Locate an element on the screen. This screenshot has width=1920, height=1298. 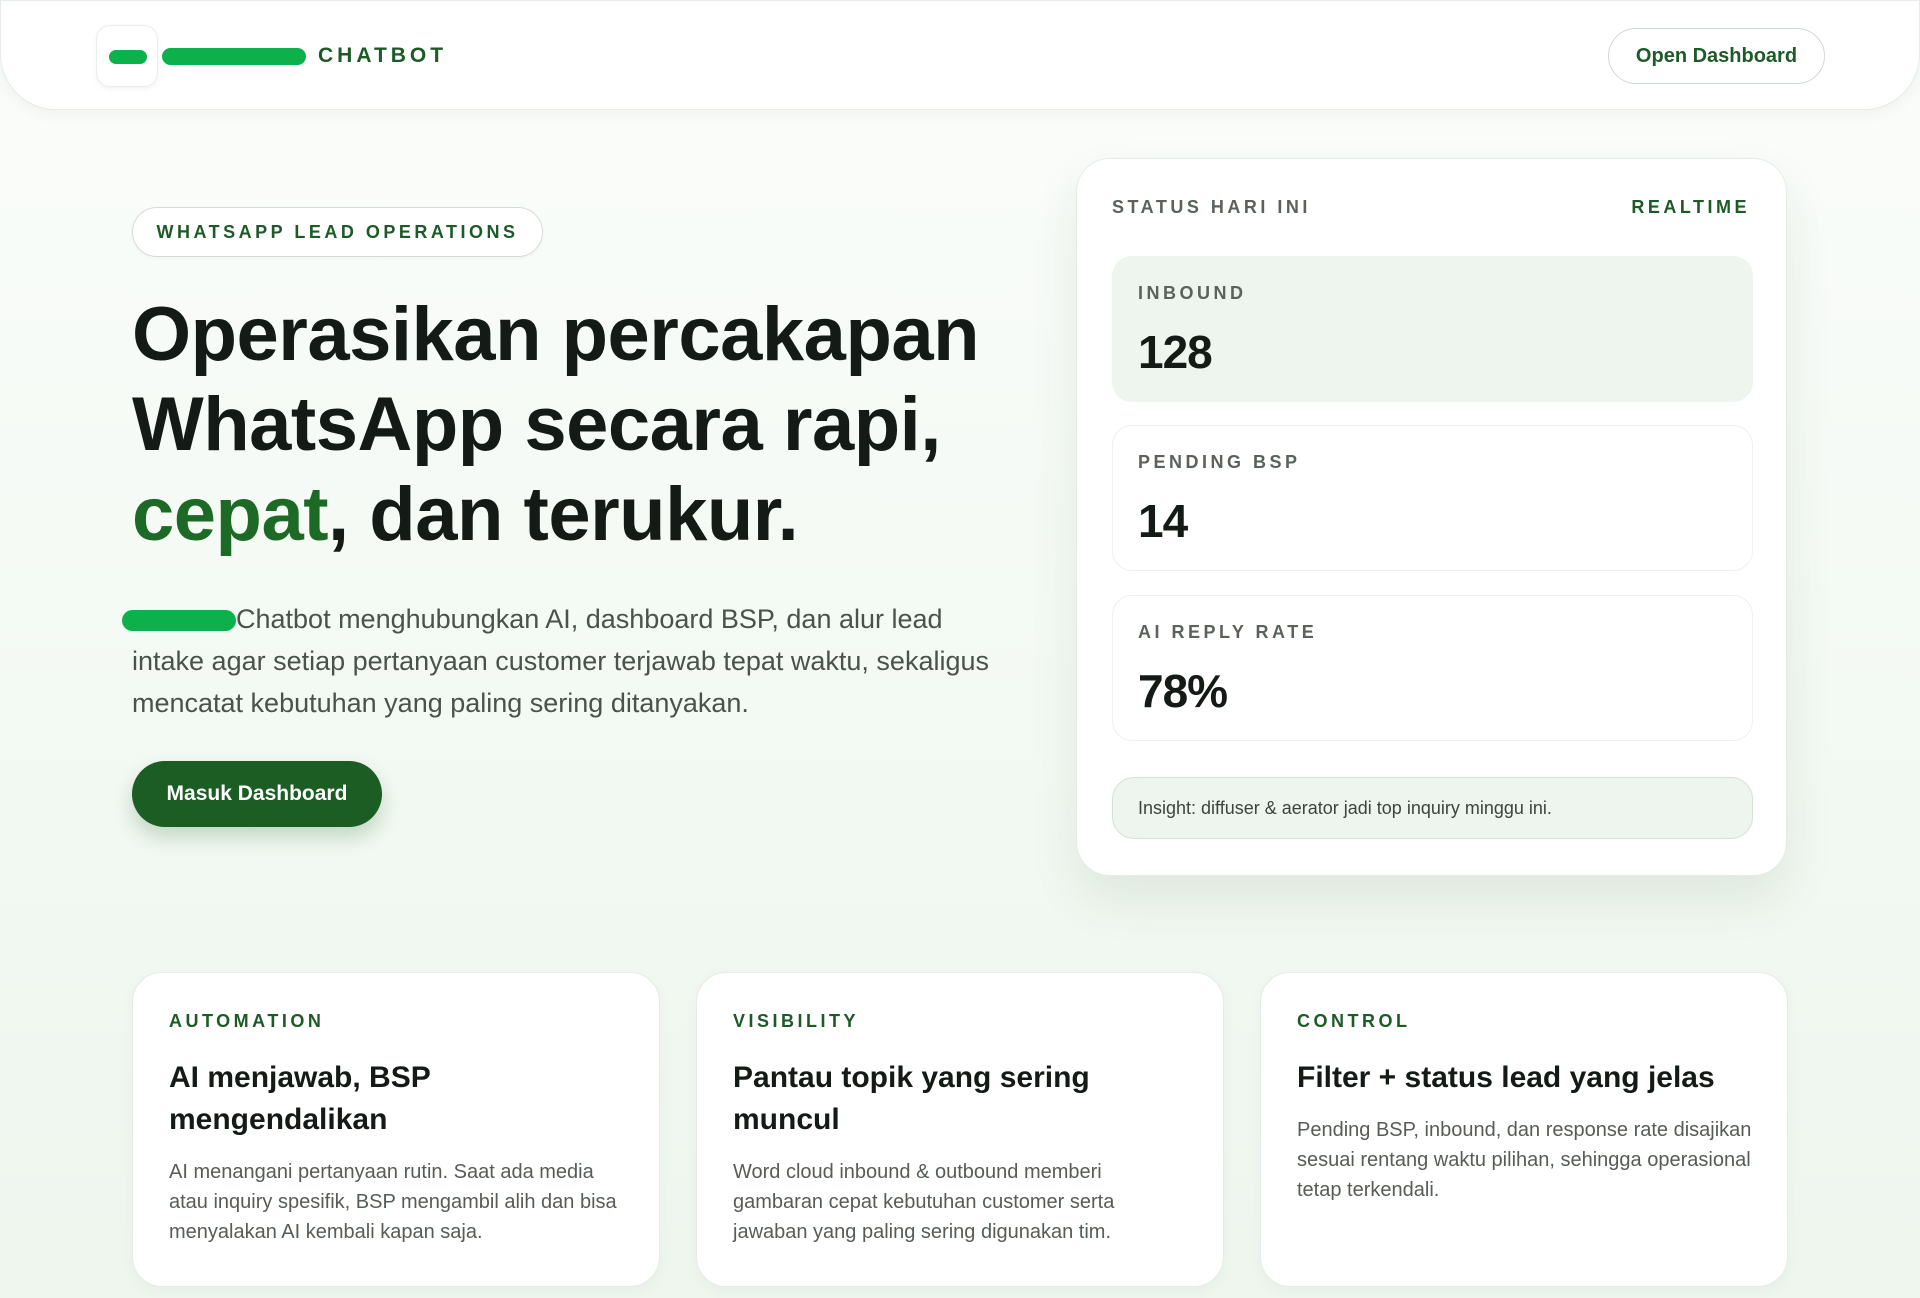
logo-icon is located at coordinates (127, 56).